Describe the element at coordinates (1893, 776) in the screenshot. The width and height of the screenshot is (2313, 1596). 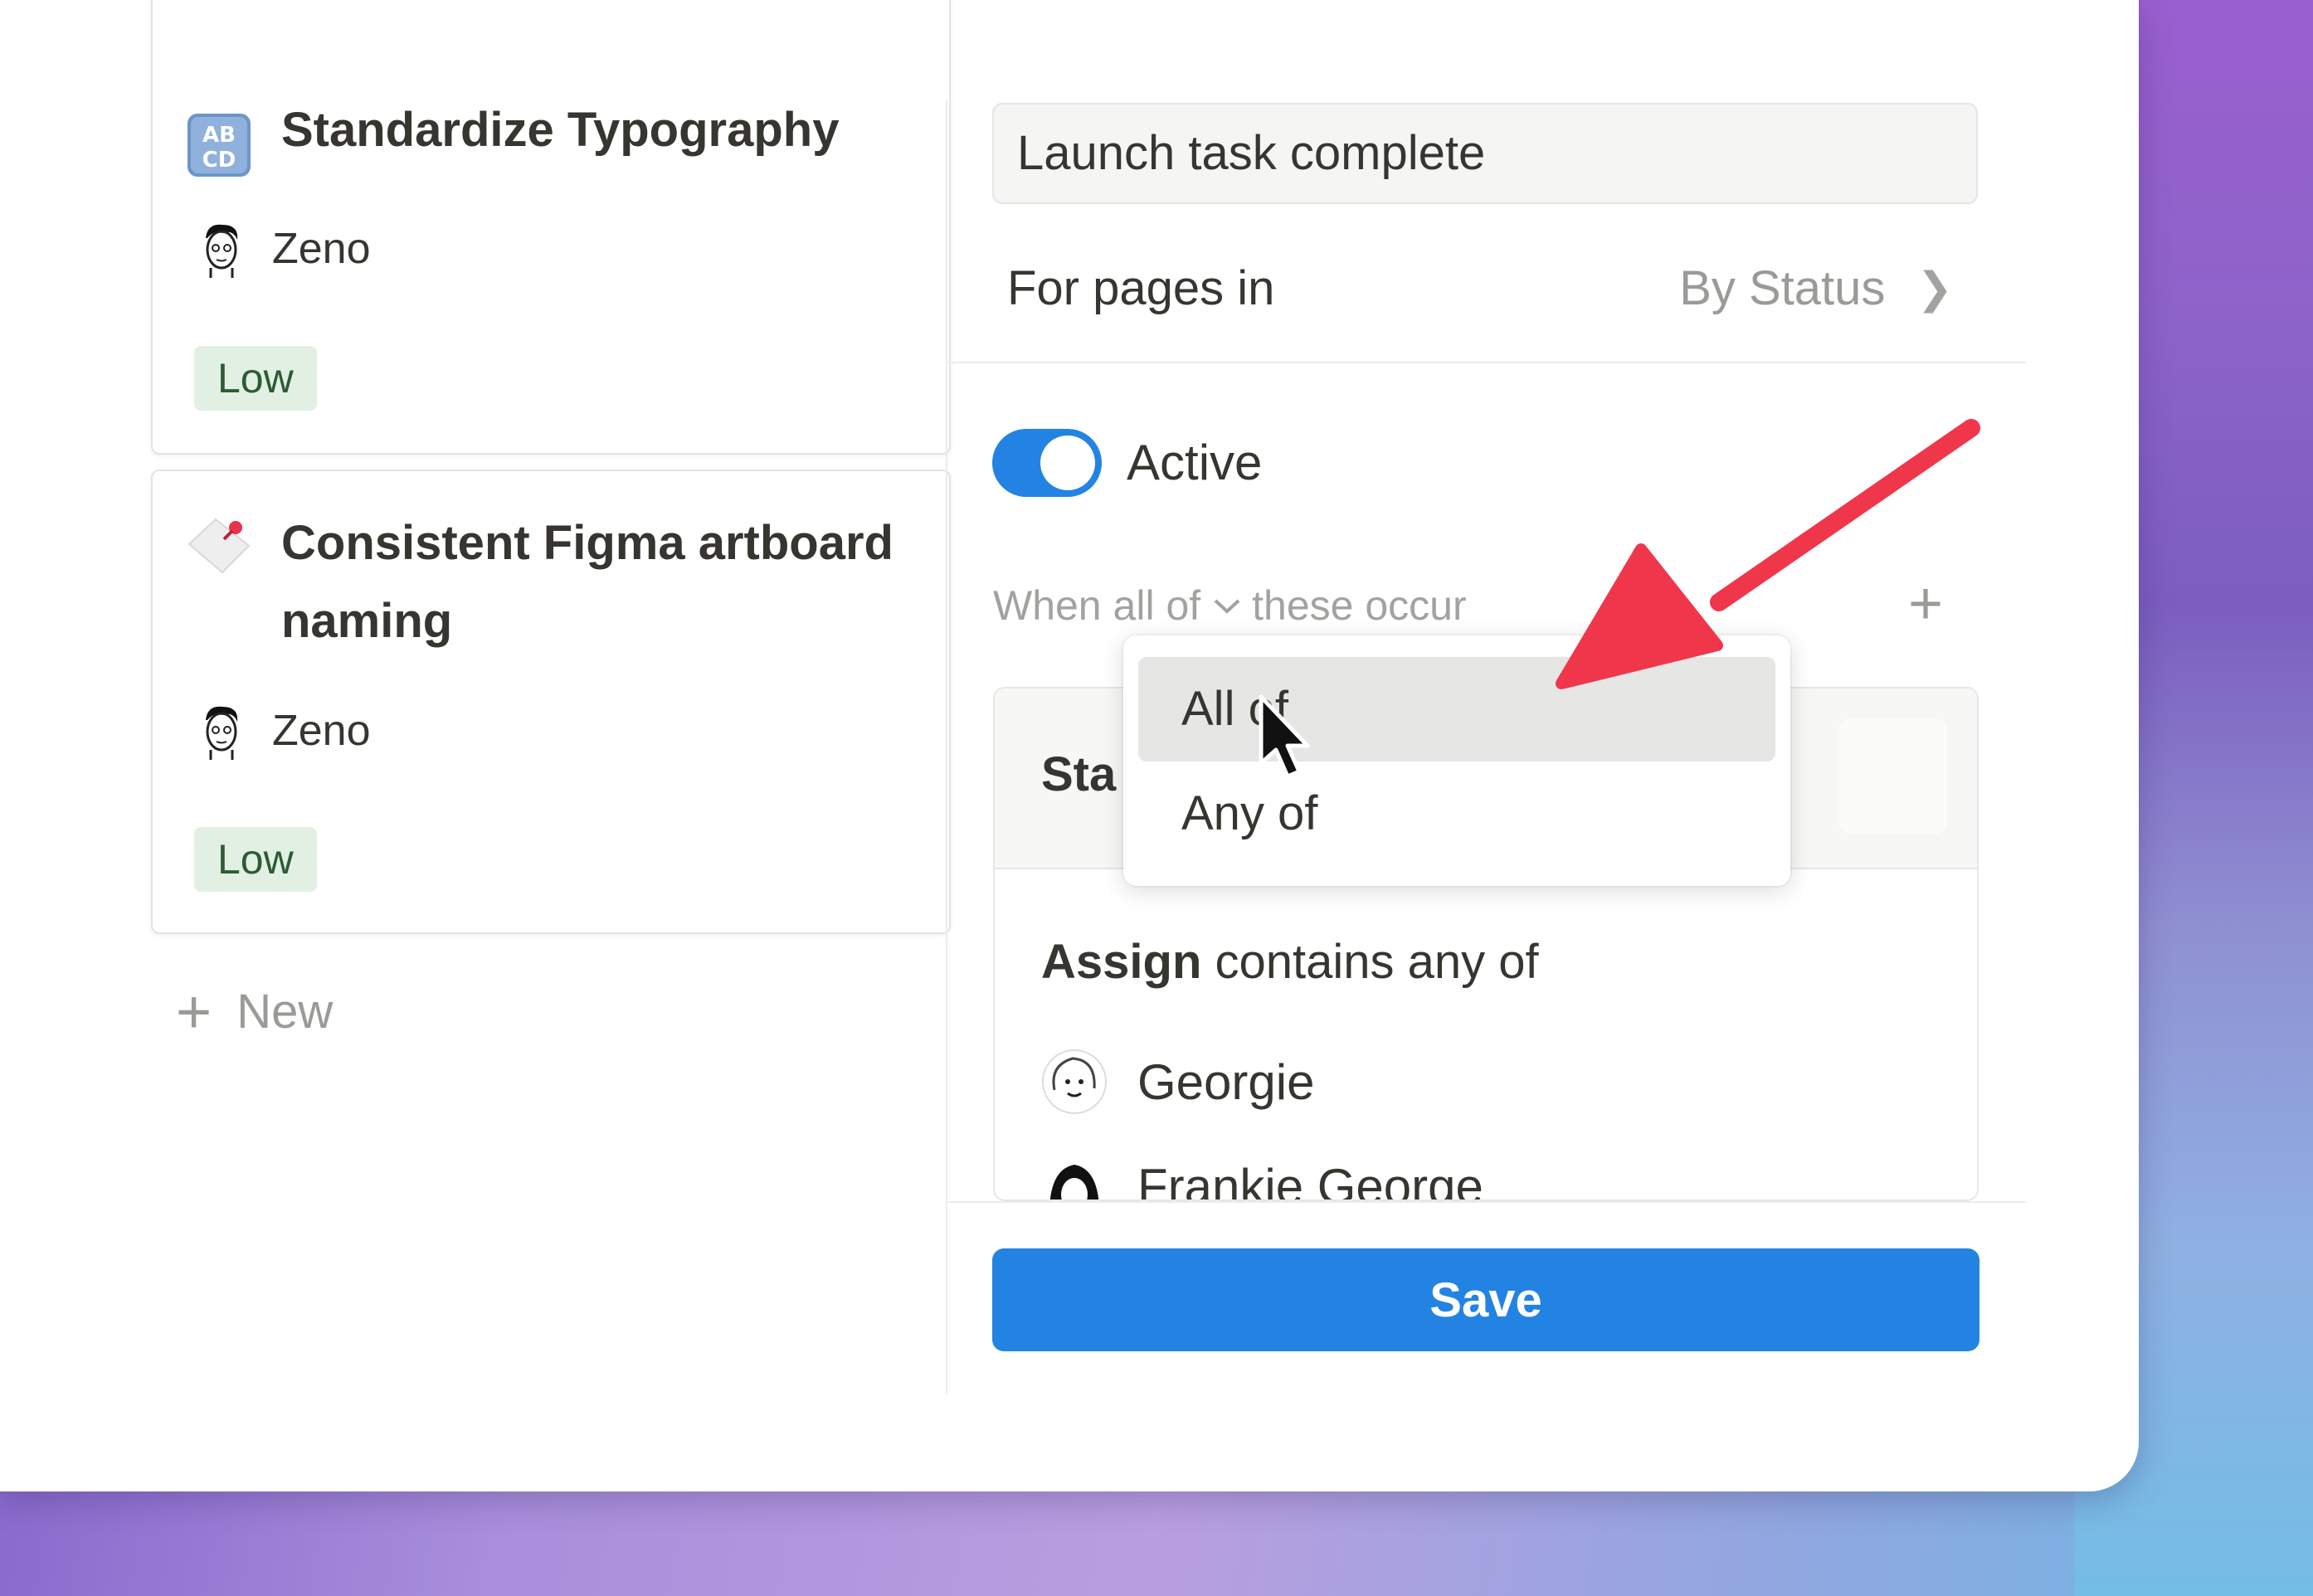
I see `condition-value-chip` at that location.